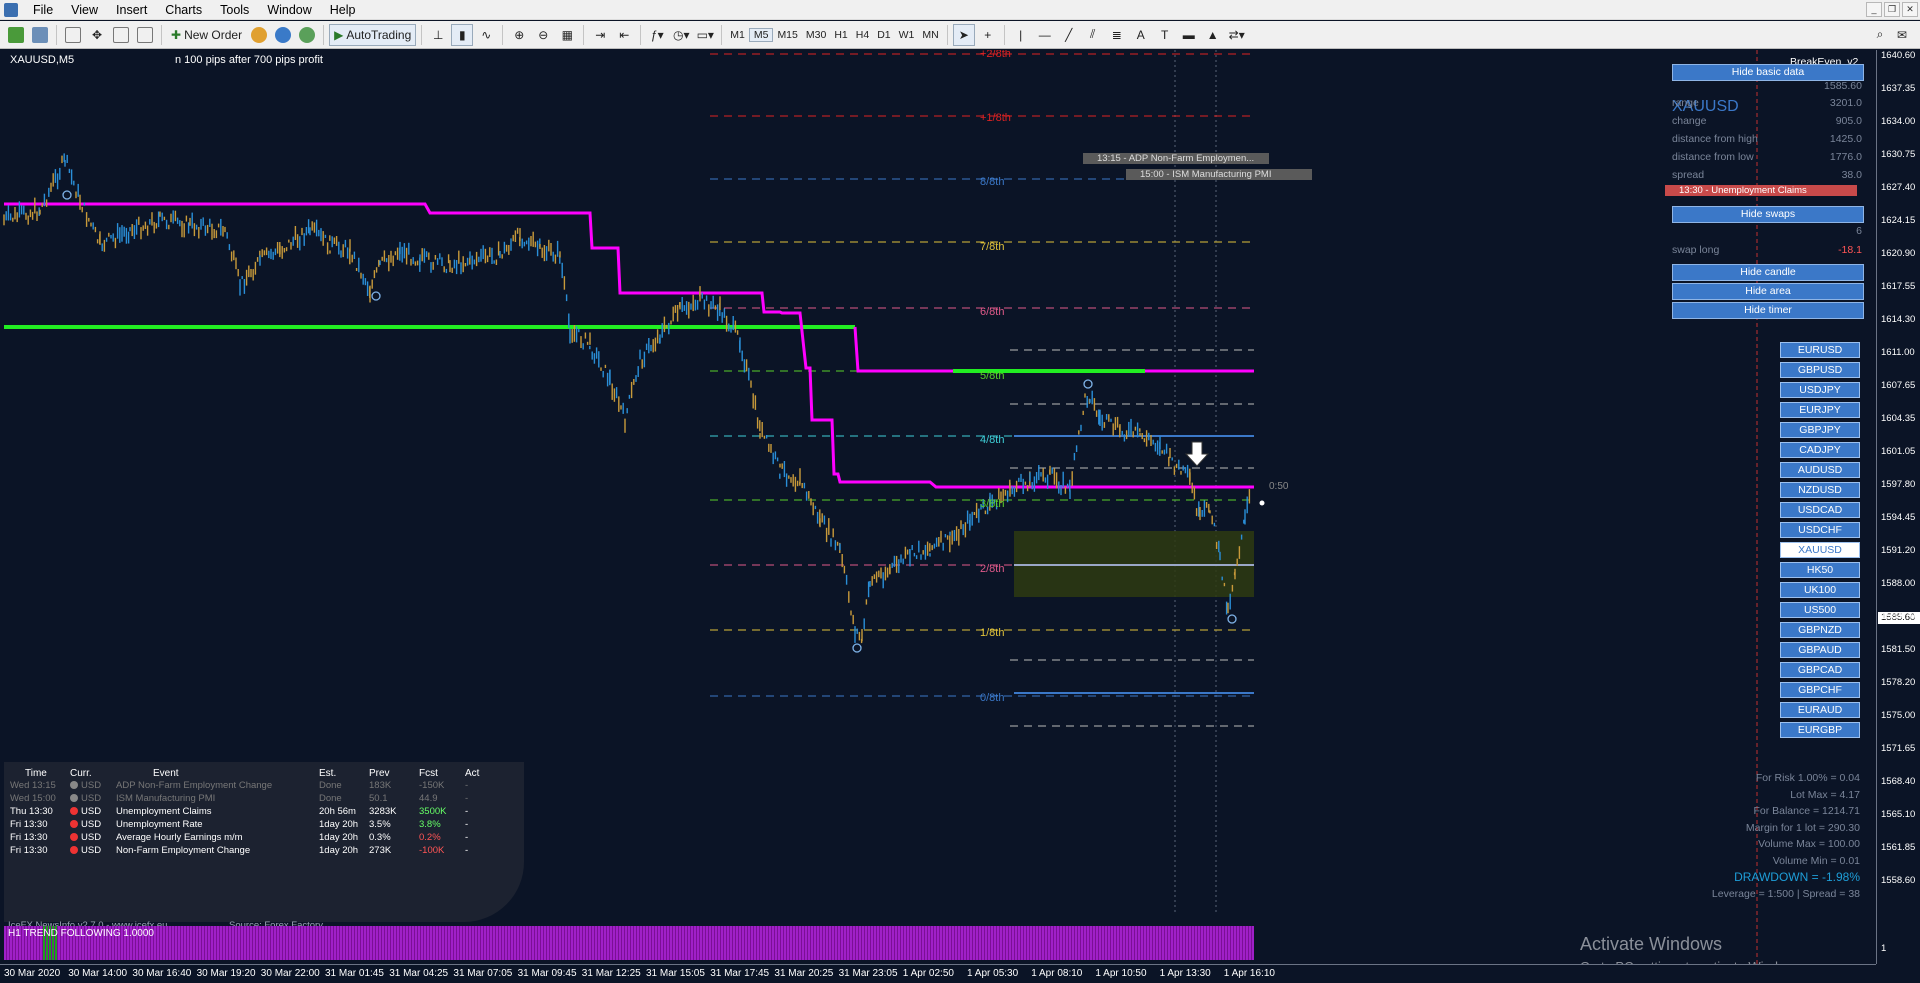 This screenshot has height=983, width=1920. Describe the element at coordinates (1045, 35) in the screenshot. I see `horizontal-line-icon: —` at that location.